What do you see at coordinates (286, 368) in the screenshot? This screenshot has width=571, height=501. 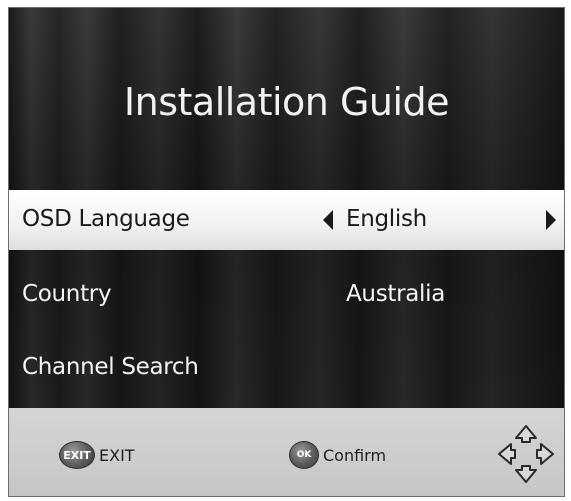 I see `menu-item-channel-search: Channel Search` at bounding box center [286, 368].